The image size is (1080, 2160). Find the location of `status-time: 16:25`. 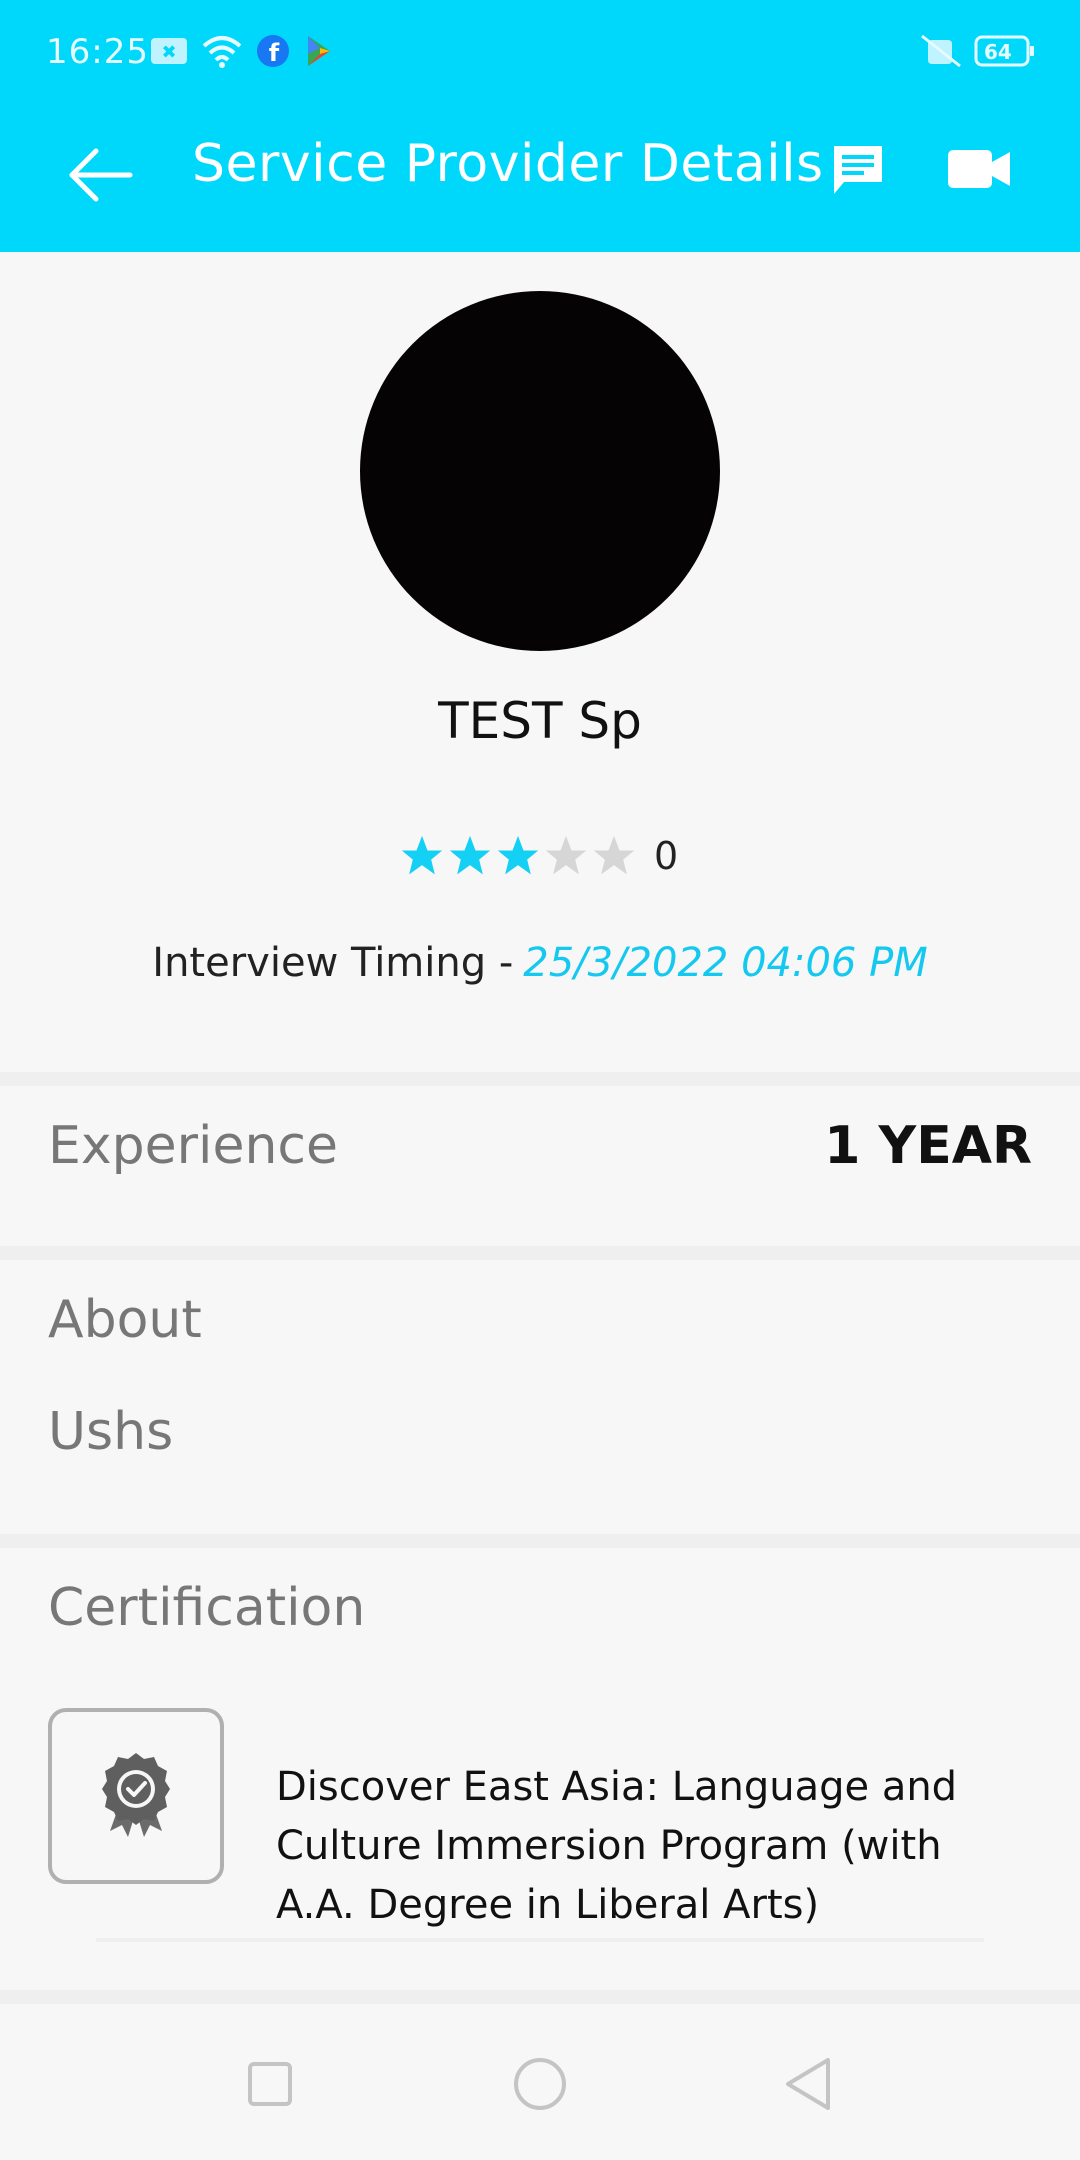

status-time: 16:25 is located at coordinates (97, 52).